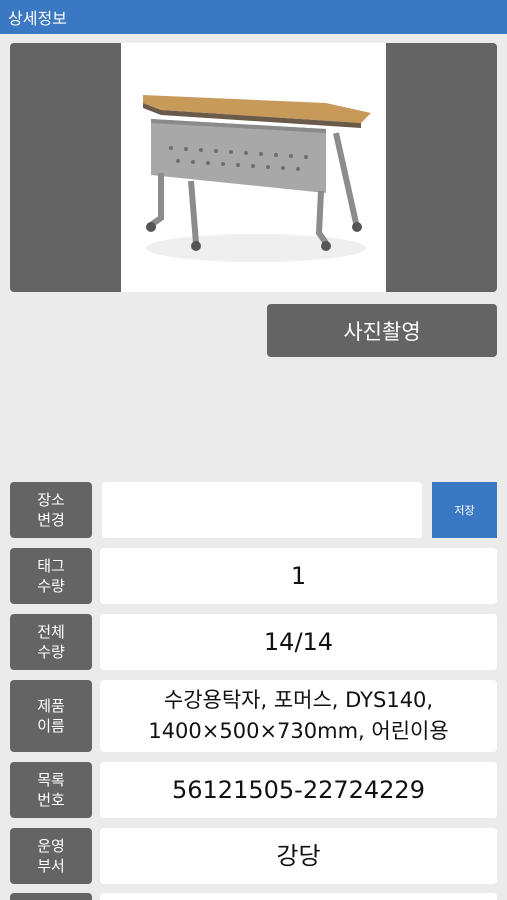 This screenshot has height=900, width=507. Describe the element at coordinates (51, 716) in the screenshot. I see `product-name-label: 제품 이름` at that location.